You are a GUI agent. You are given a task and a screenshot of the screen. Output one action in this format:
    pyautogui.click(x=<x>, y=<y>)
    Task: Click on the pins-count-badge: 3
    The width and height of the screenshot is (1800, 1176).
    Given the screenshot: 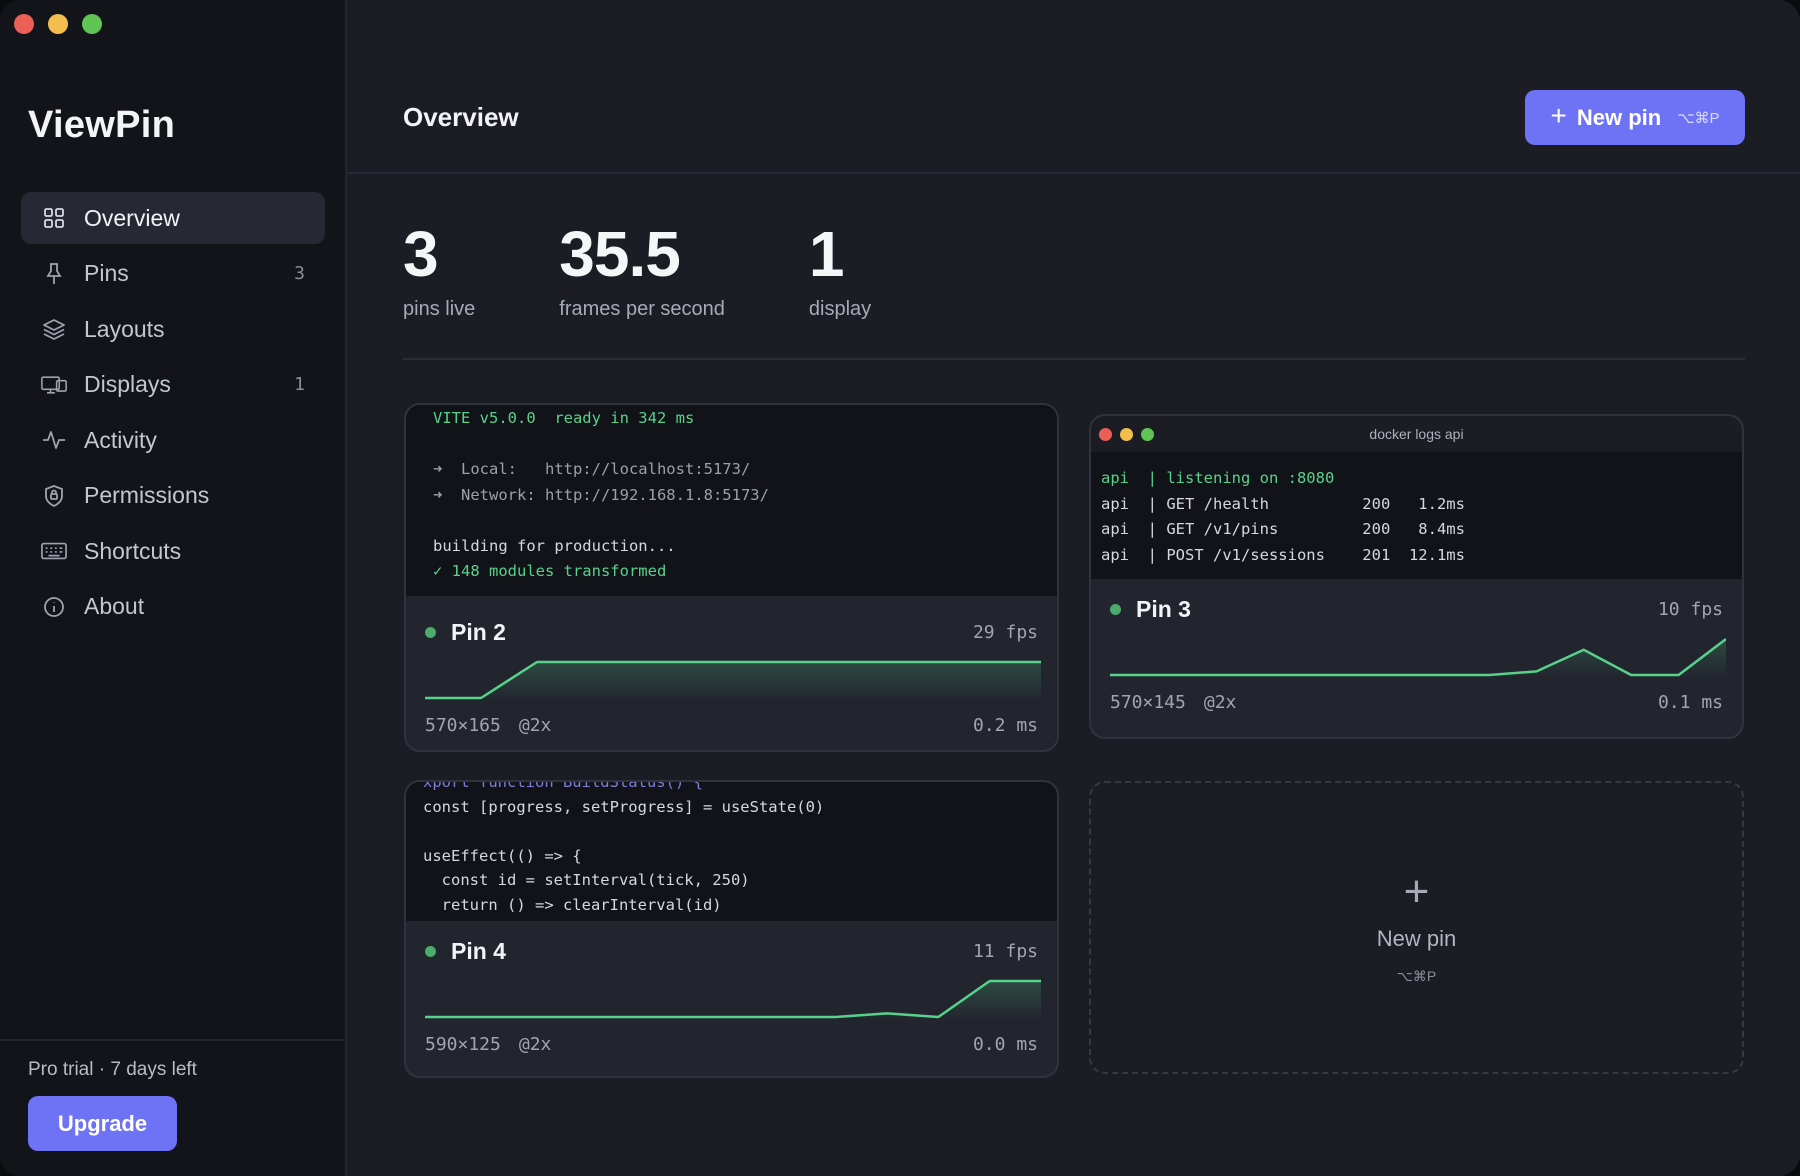 What is the action you would take?
    pyautogui.click(x=299, y=273)
    